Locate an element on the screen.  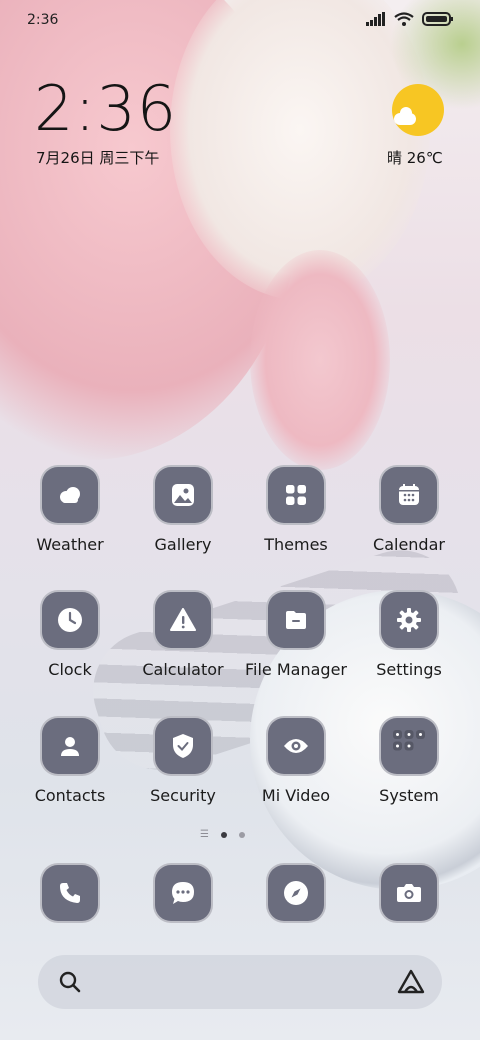
dock-messaging is located at coordinates (183, 893).